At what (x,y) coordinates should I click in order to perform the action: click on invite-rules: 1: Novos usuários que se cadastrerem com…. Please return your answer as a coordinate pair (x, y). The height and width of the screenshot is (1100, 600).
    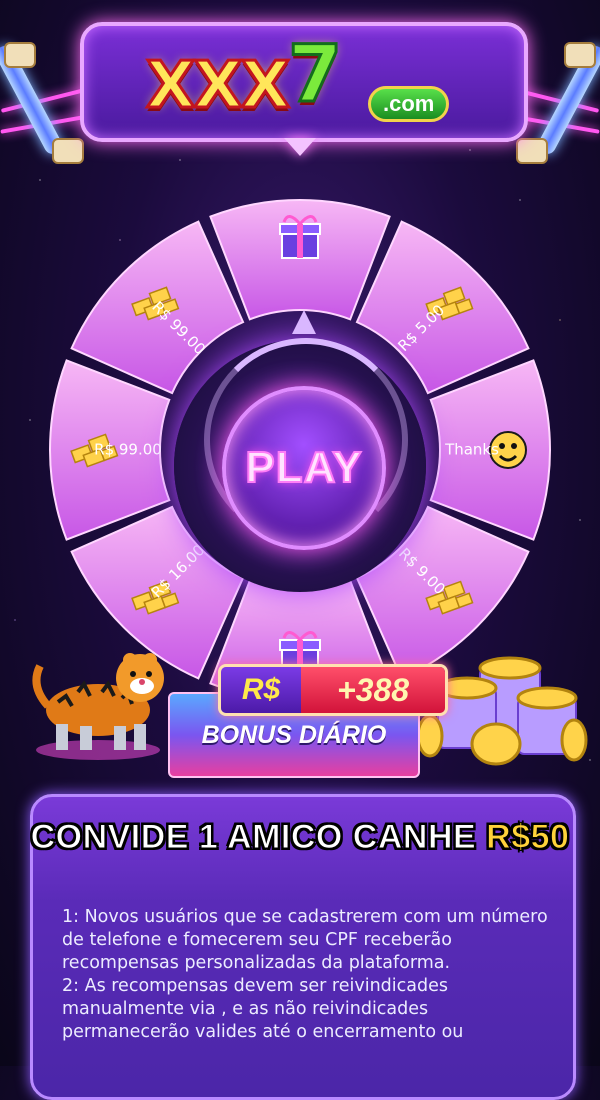
    Looking at the image, I should click on (307, 975).